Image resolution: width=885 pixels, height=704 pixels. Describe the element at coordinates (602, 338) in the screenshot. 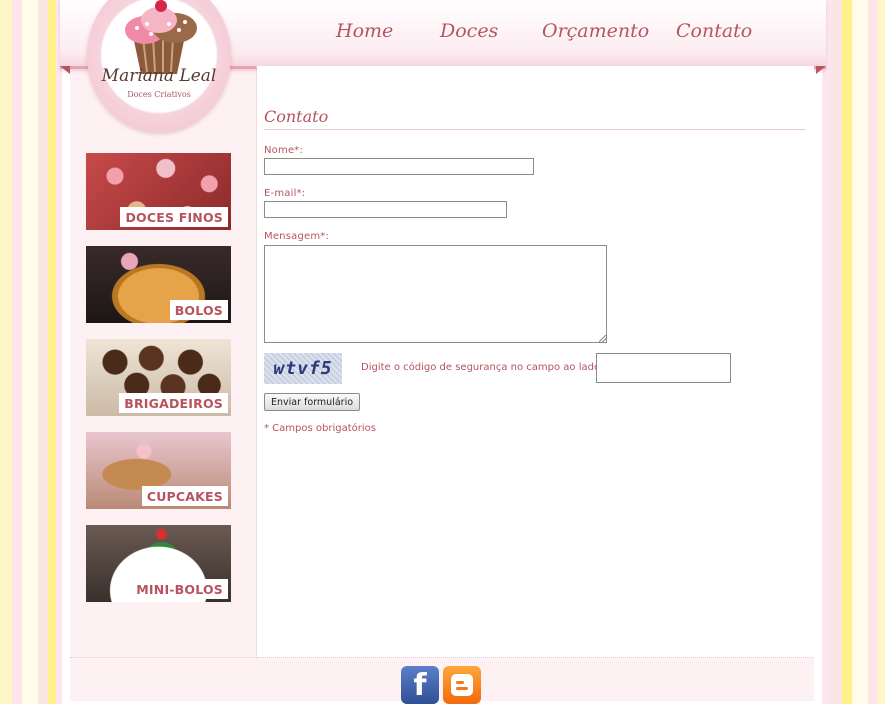

I see `resize-grip-icon` at that location.